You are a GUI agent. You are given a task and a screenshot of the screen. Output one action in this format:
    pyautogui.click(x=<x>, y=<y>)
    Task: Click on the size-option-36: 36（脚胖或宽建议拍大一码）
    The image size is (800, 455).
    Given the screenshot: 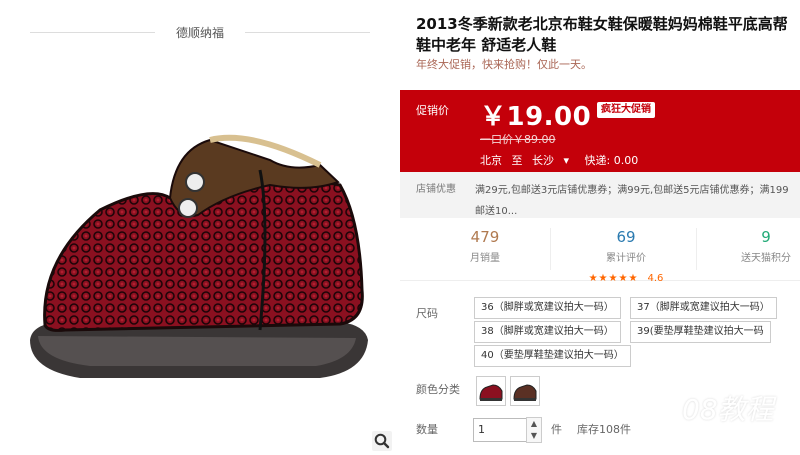 What is the action you would take?
    pyautogui.click(x=547, y=308)
    